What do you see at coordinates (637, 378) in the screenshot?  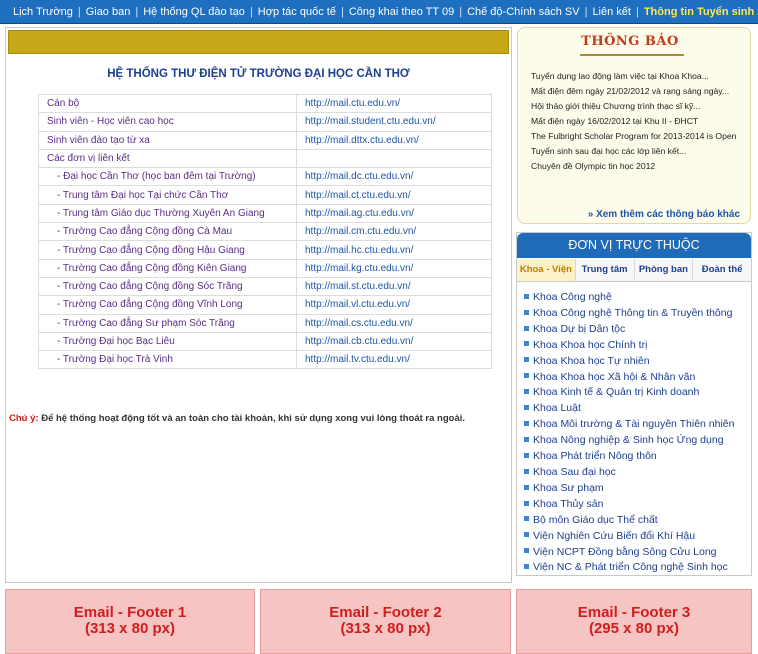 I see `unit-list-item: Khoa Khoa học Xã hội & Nhân văn` at bounding box center [637, 378].